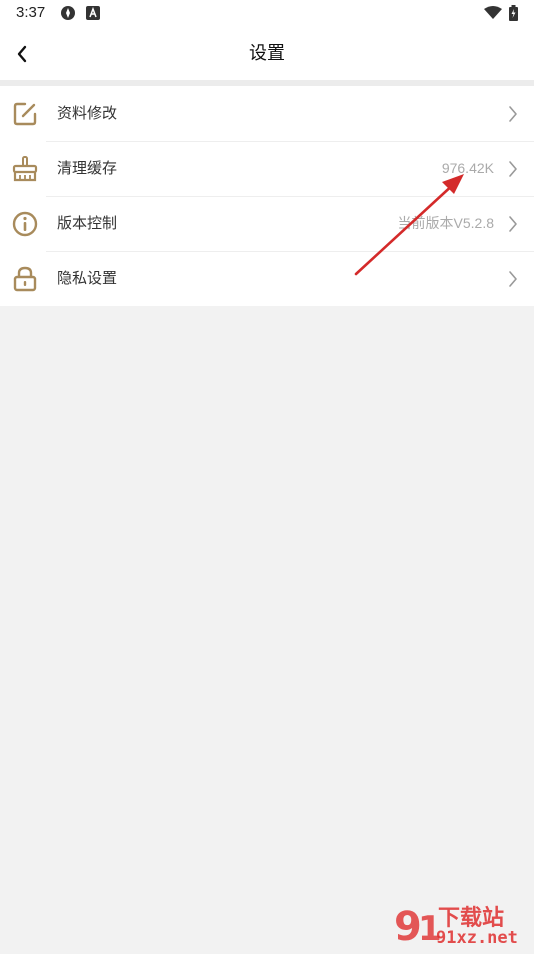 Image resolution: width=534 pixels, height=954 pixels. Describe the element at coordinates (493, 14) in the screenshot. I see `wifi-icon` at that location.